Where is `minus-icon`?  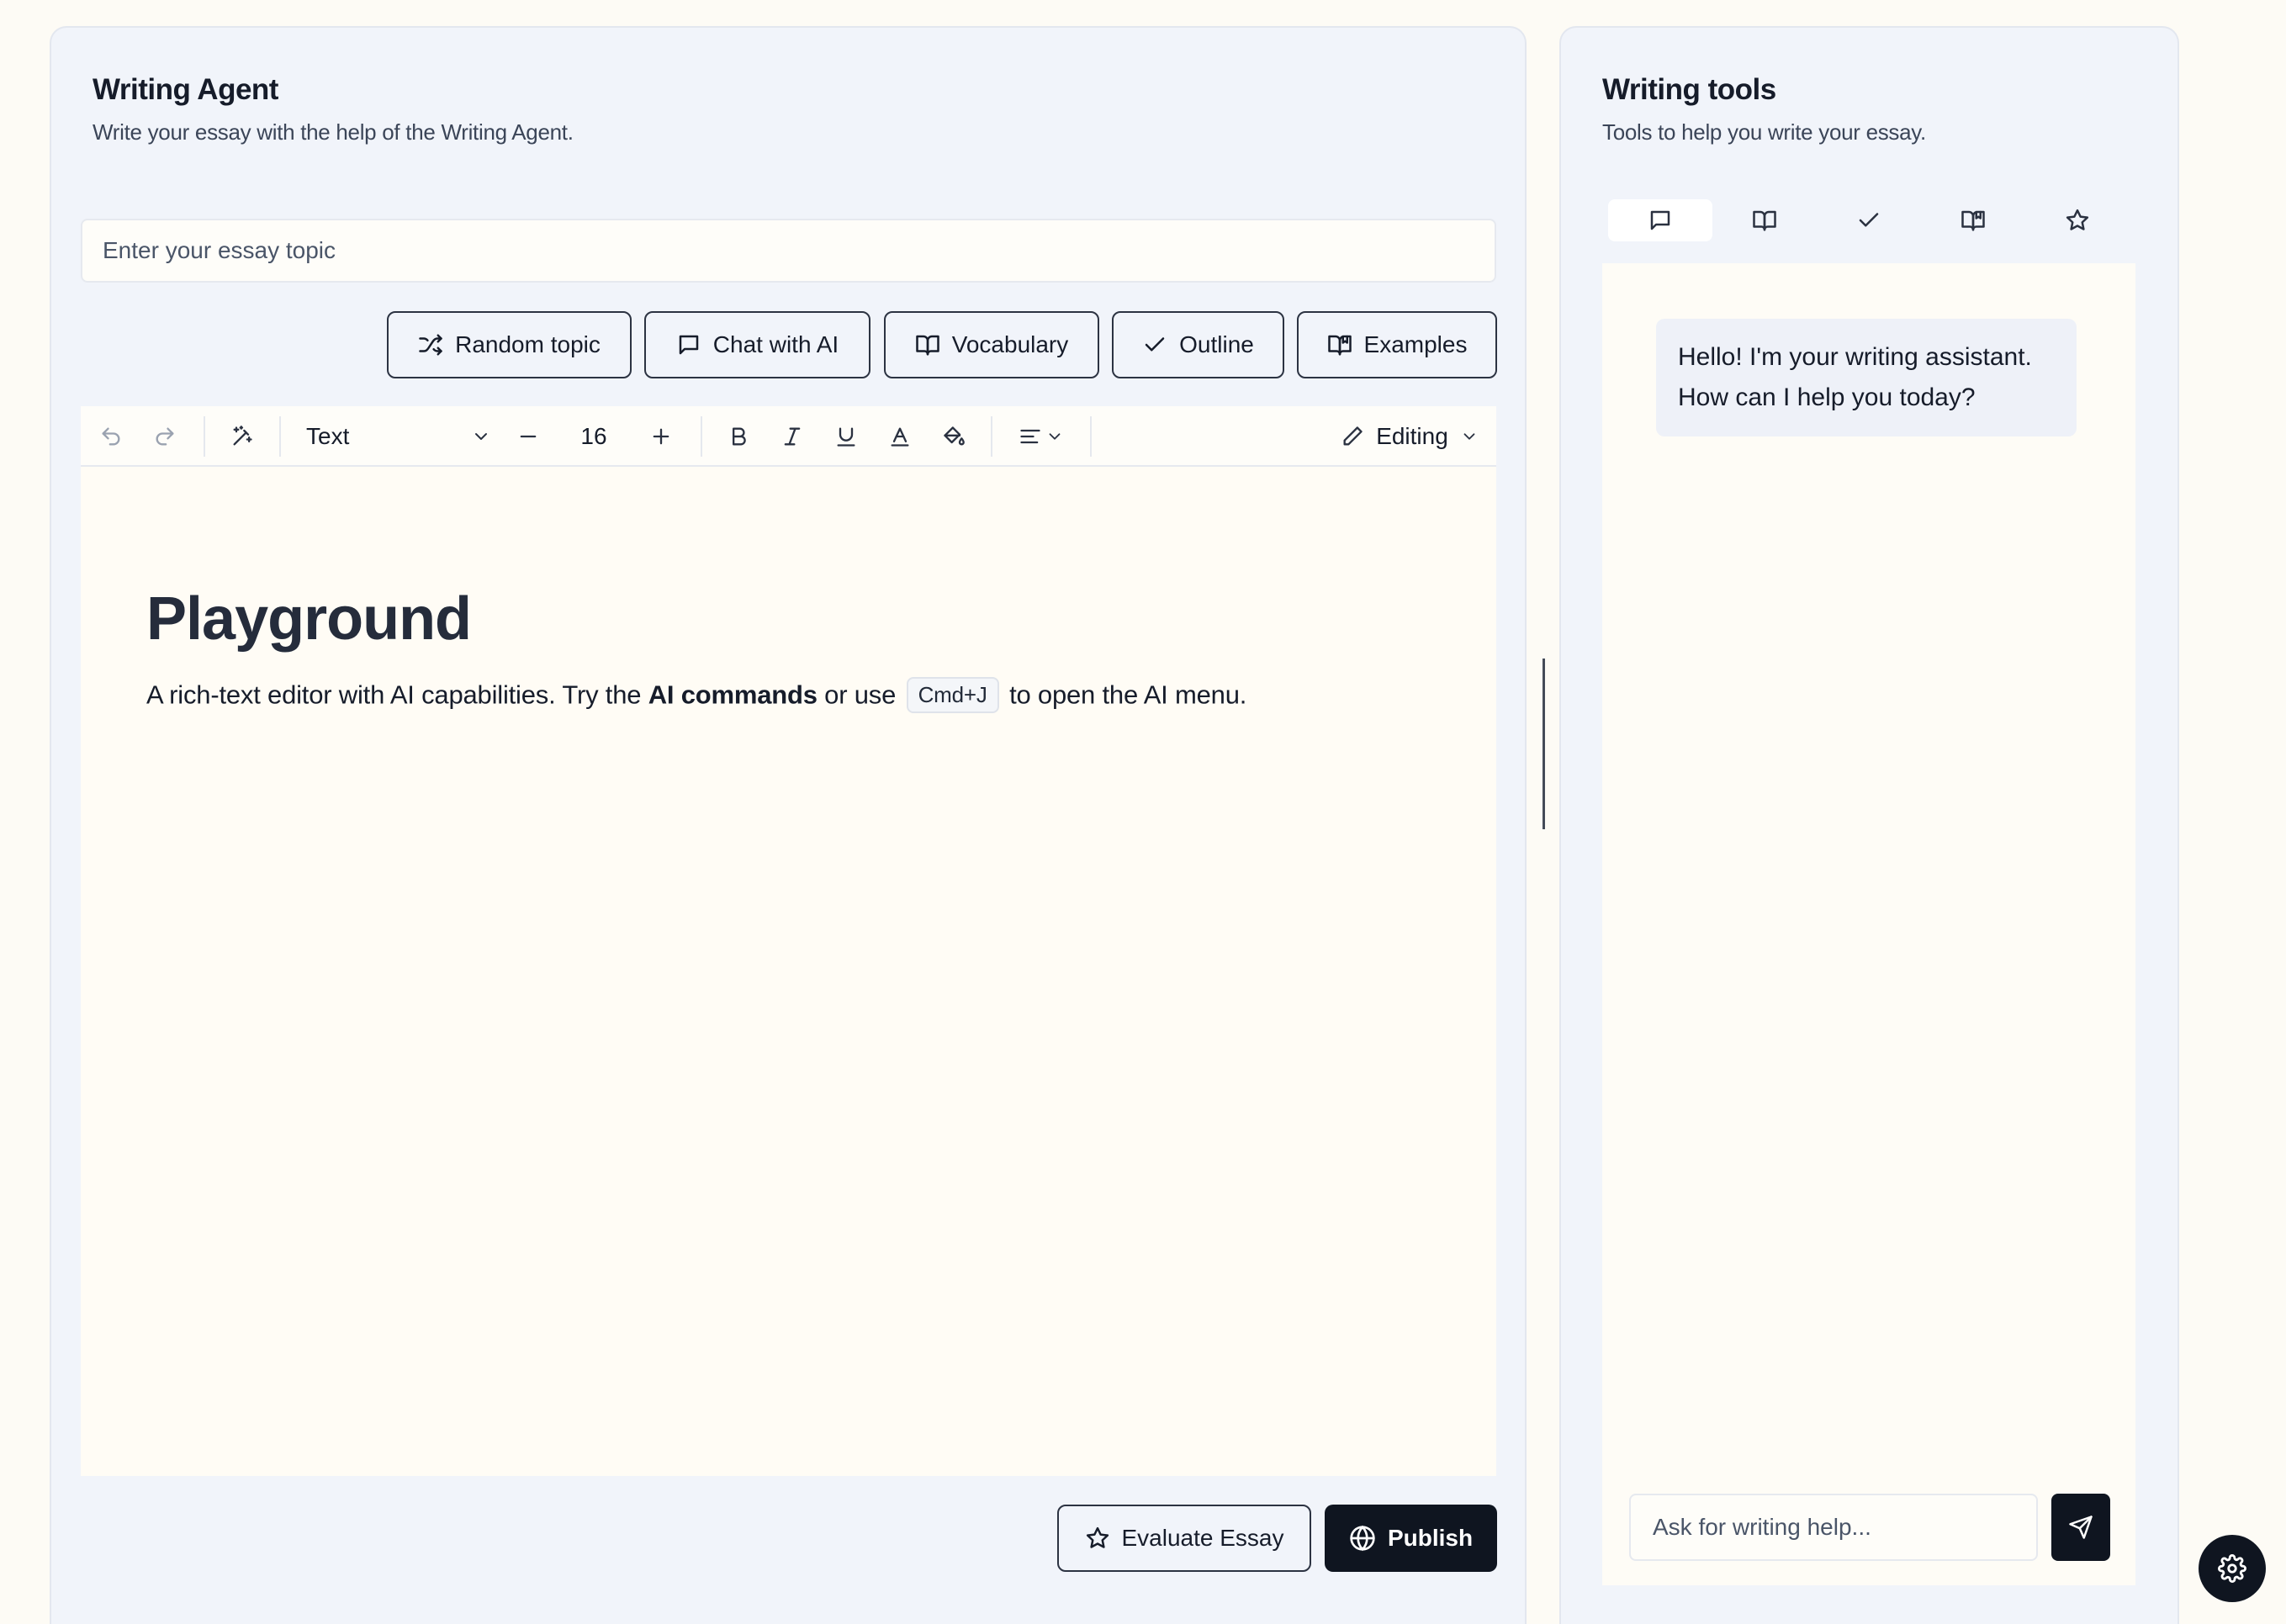 minus-icon is located at coordinates (528, 436).